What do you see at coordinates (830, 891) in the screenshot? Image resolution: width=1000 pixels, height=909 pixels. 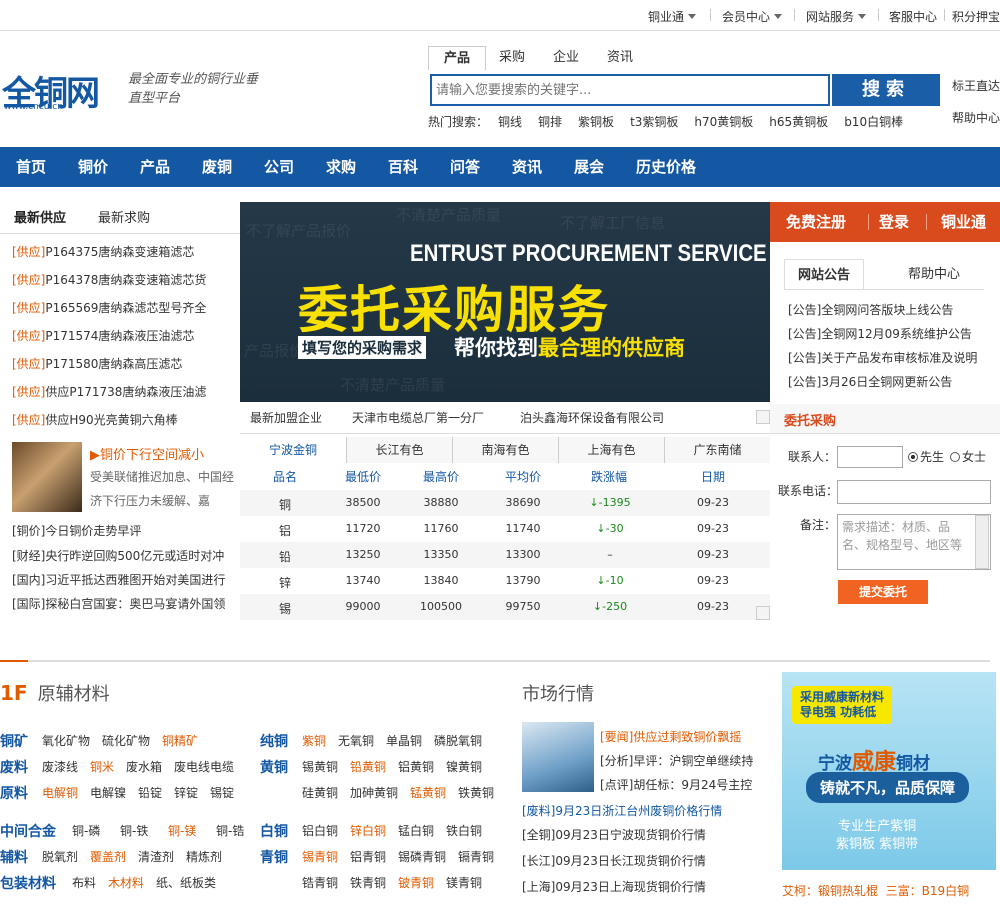 I see `ad-link: 艾柯：锻铜热轧棍` at bounding box center [830, 891].